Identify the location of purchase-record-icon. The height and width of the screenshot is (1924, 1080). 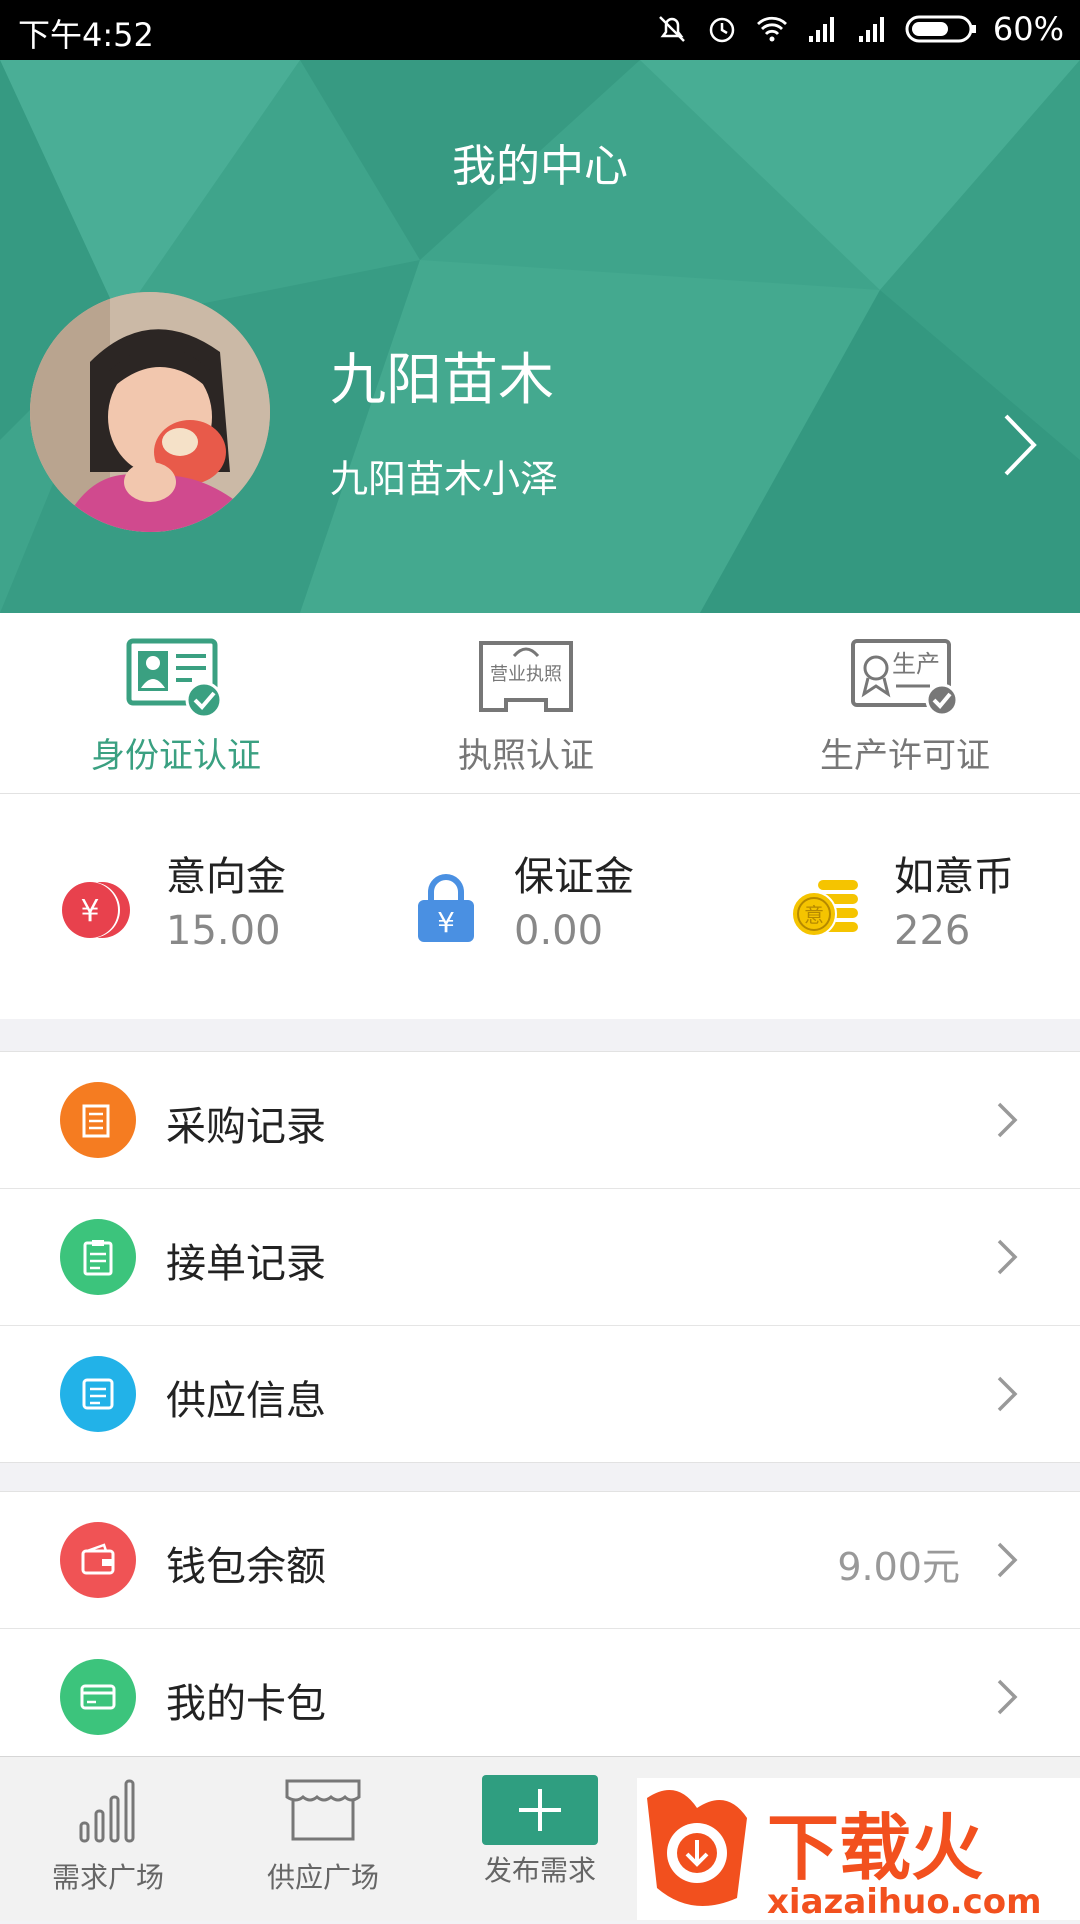
(98, 1120).